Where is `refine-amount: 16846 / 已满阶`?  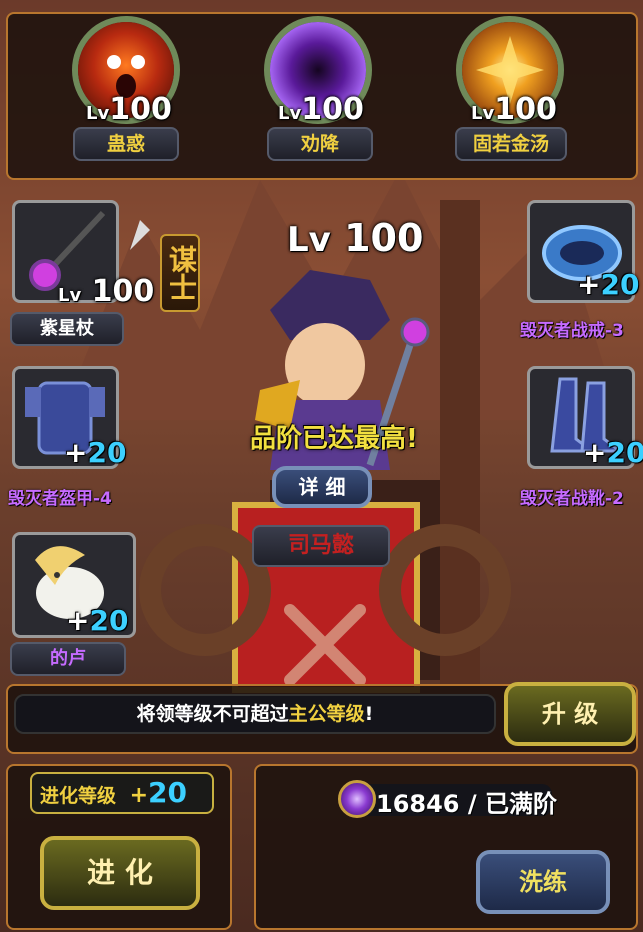 refine-amount: 16846 / 已满阶 is located at coordinates (466, 804).